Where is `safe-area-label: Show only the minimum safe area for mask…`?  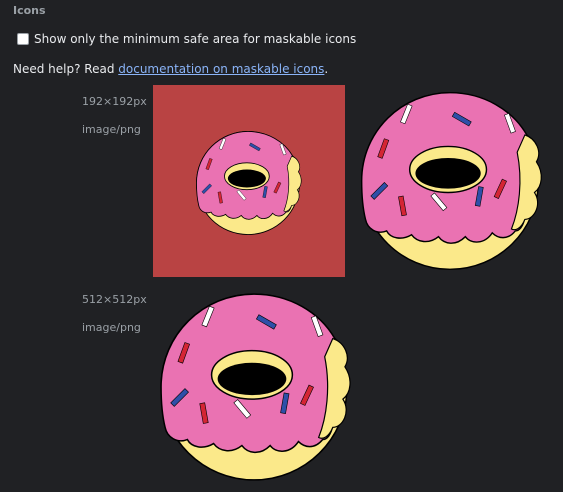
safe-area-label: Show only the minimum safe area for mask… is located at coordinates (195, 39).